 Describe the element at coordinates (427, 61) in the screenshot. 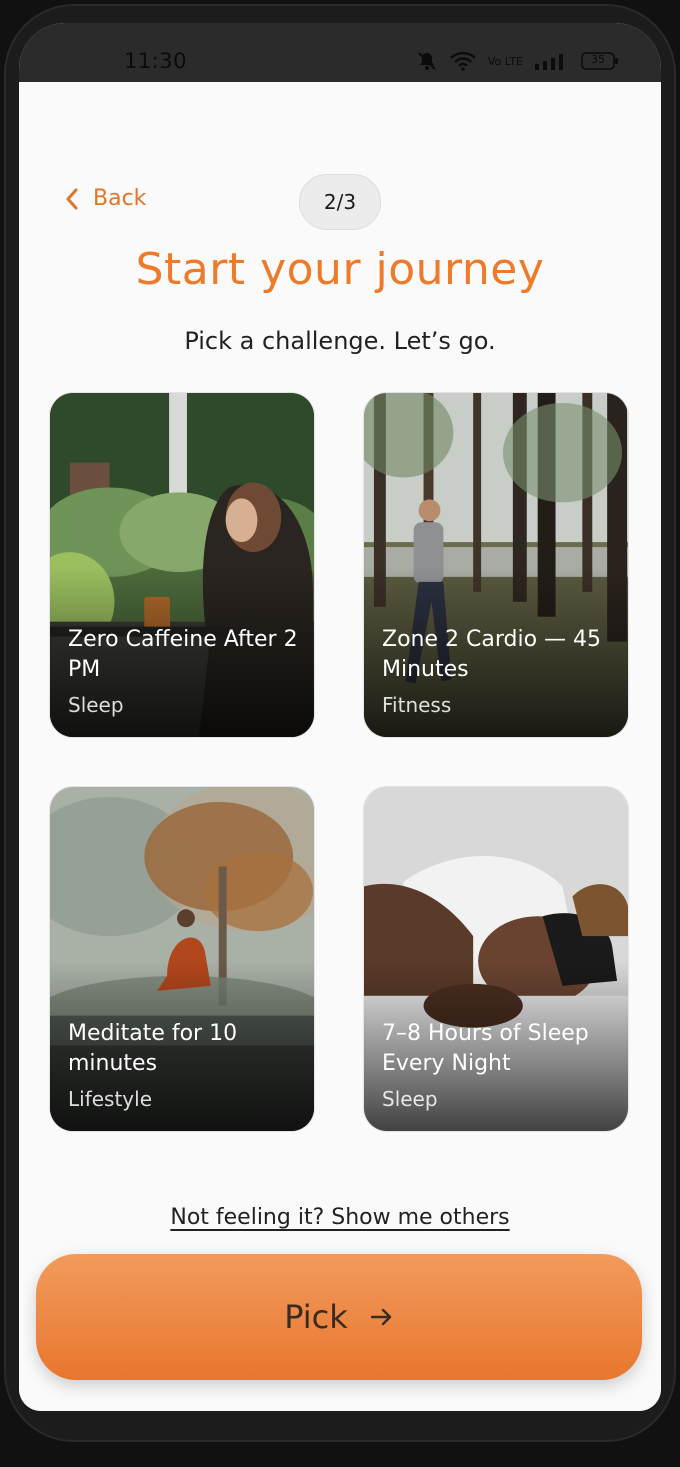

I see `mute-icon` at that location.